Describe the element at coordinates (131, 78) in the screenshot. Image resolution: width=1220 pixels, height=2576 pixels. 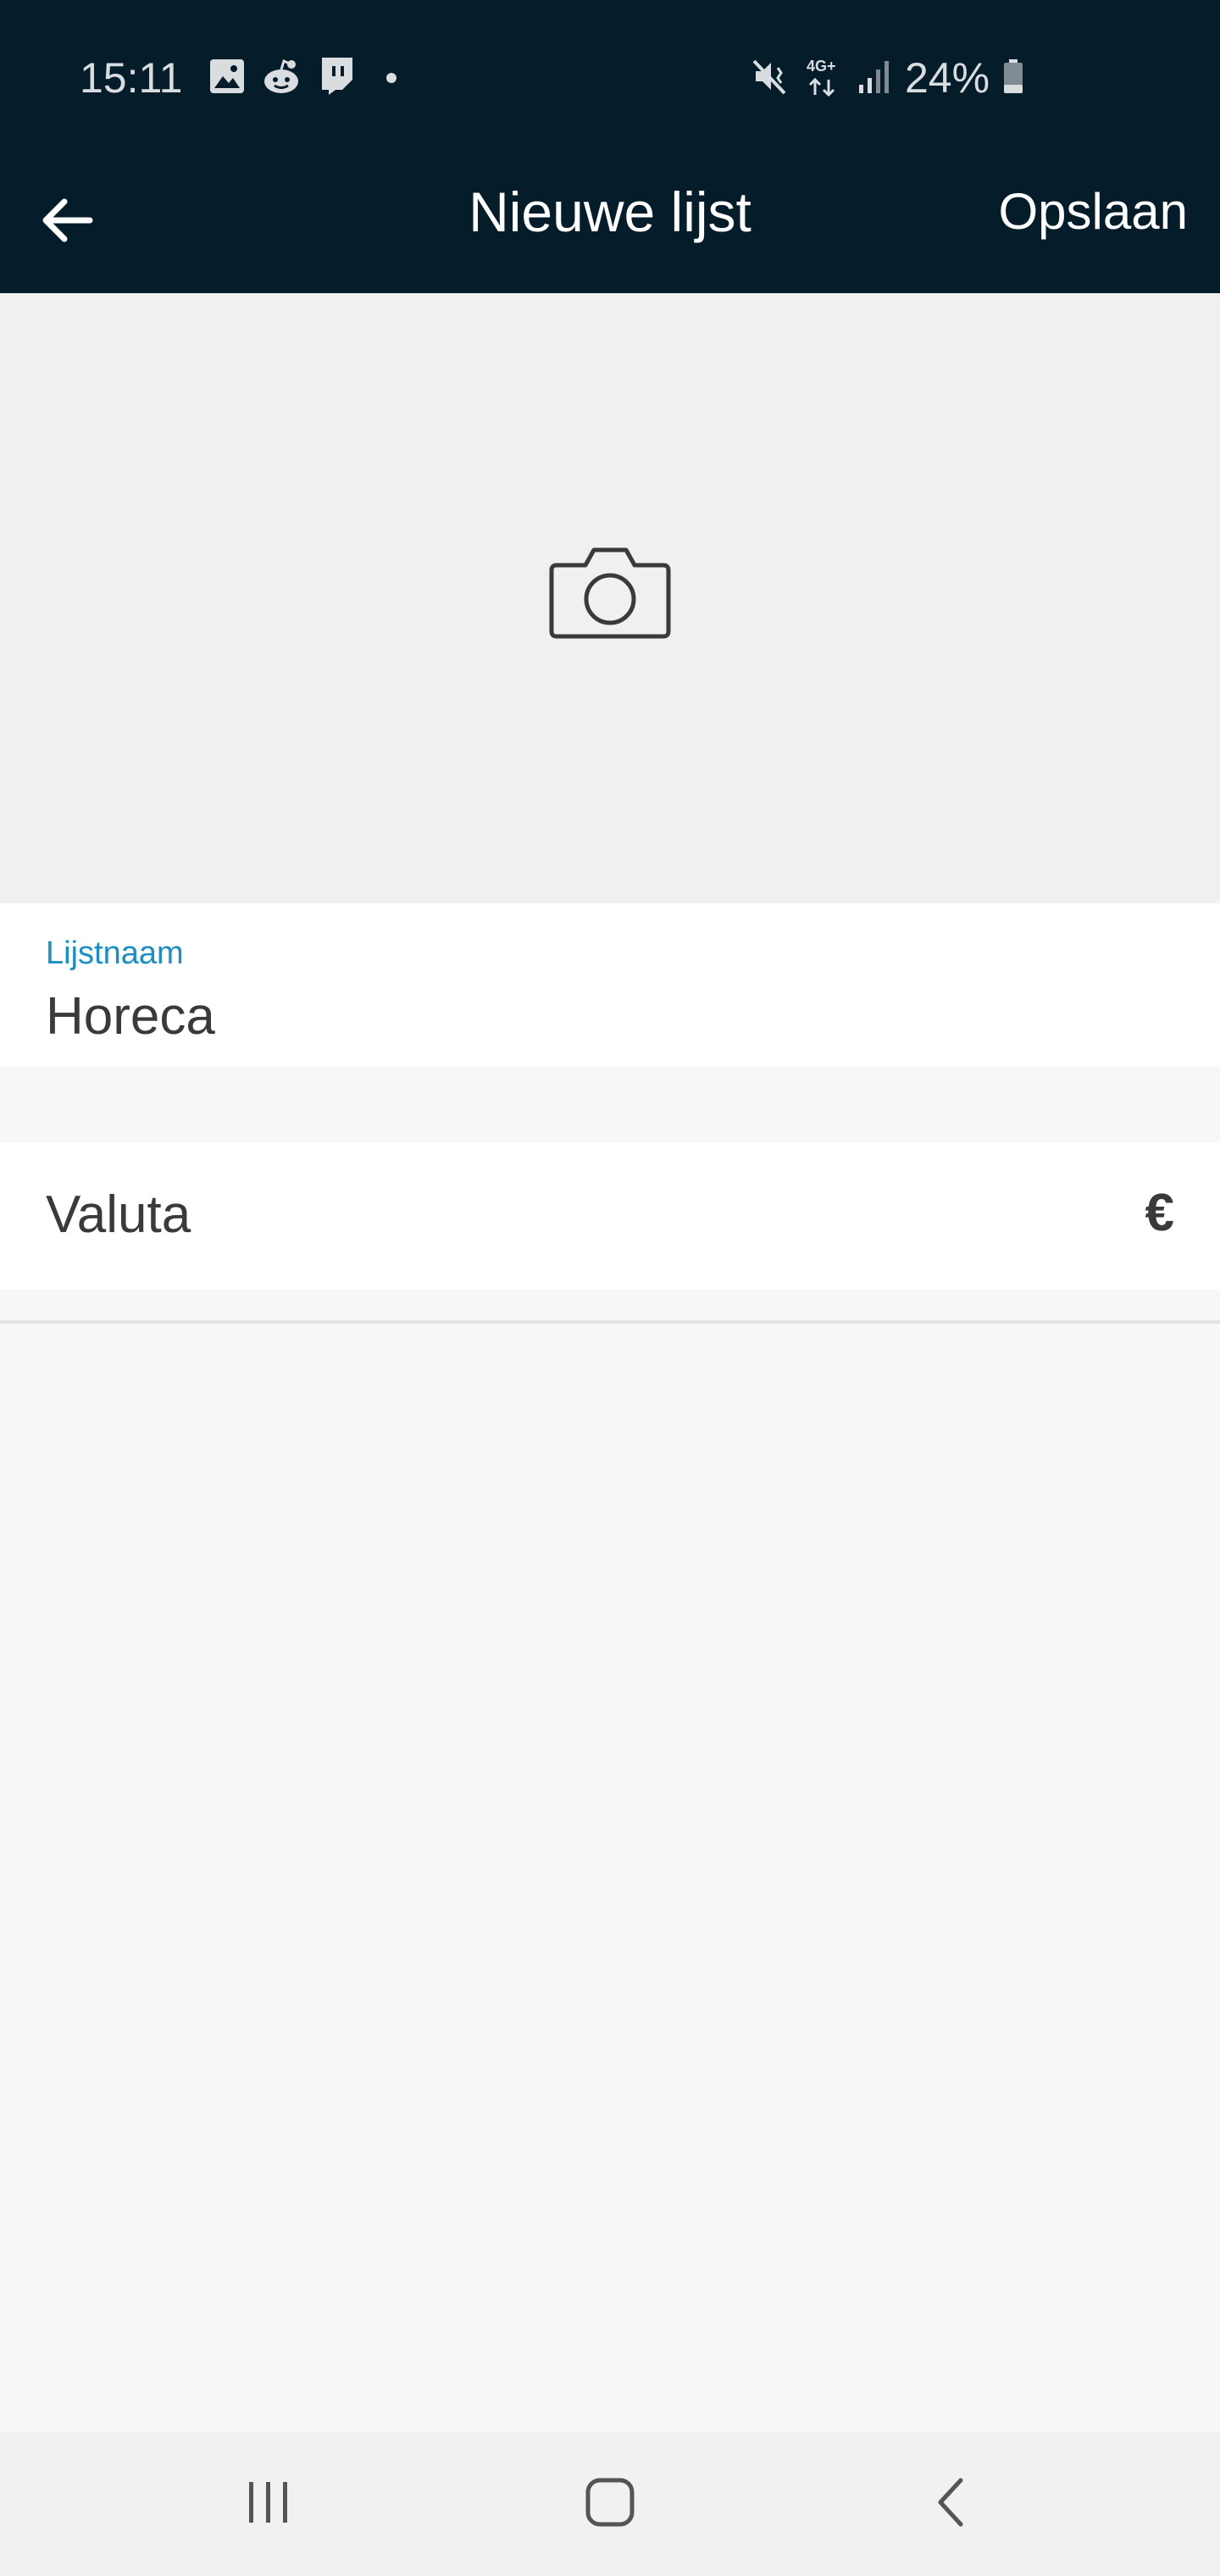
I see `status-time: 15:11` at that location.